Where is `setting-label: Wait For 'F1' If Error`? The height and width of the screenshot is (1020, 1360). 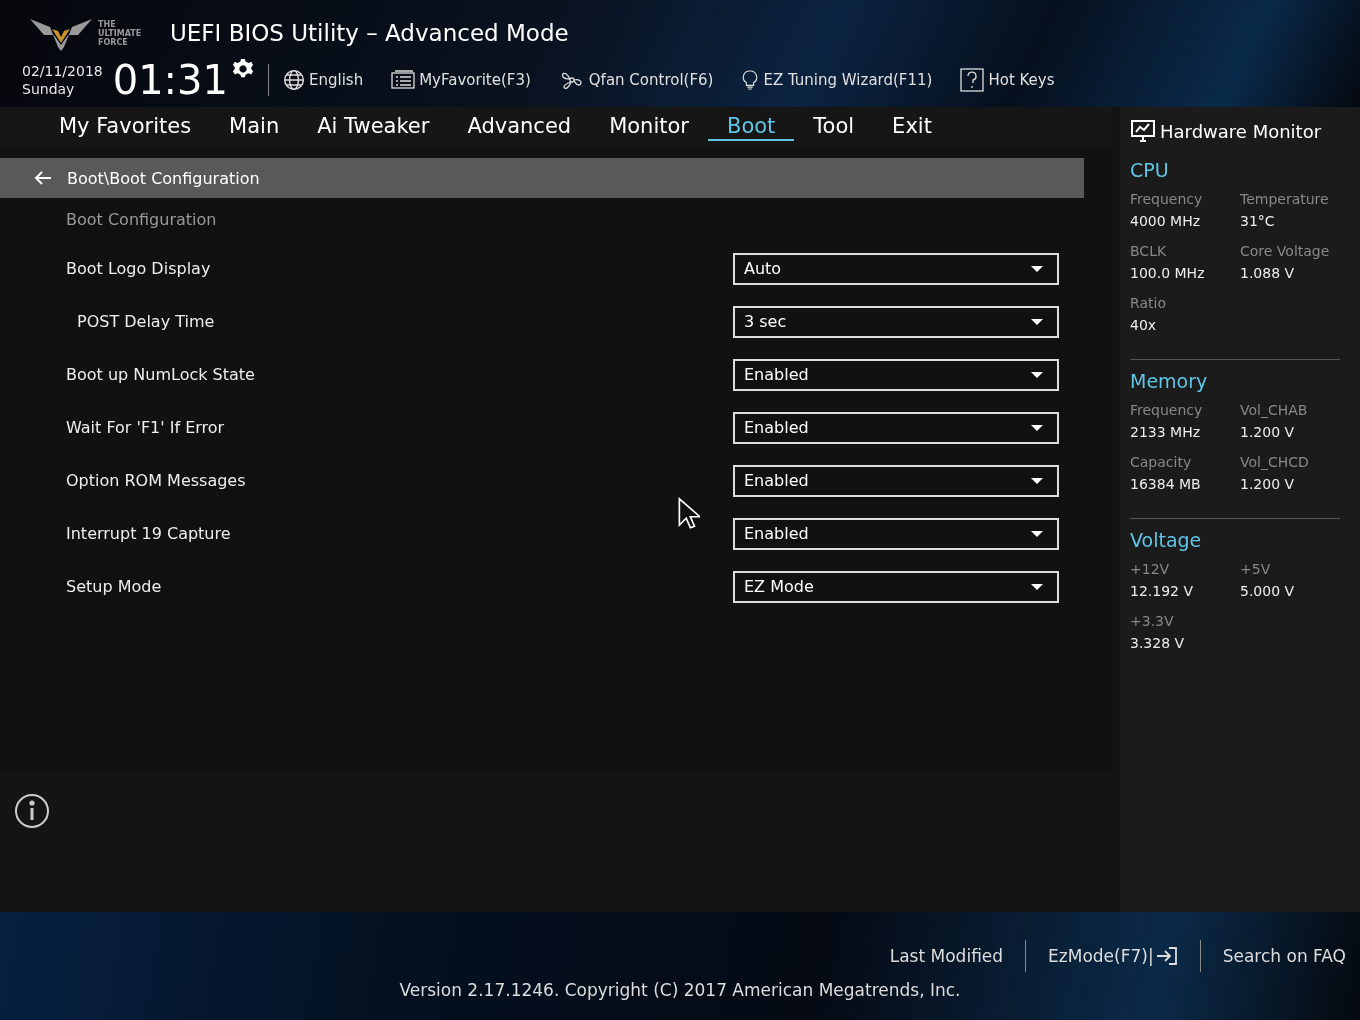 setting-label: Wait For 'F1' If Error is located at coordinates (145, 427).